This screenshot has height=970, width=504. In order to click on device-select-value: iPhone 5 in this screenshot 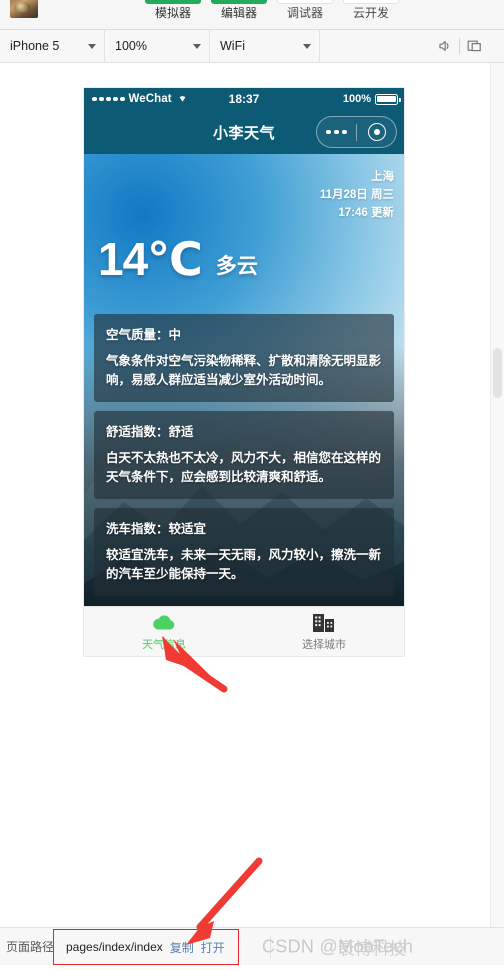, I will do `click(35, 46)`.